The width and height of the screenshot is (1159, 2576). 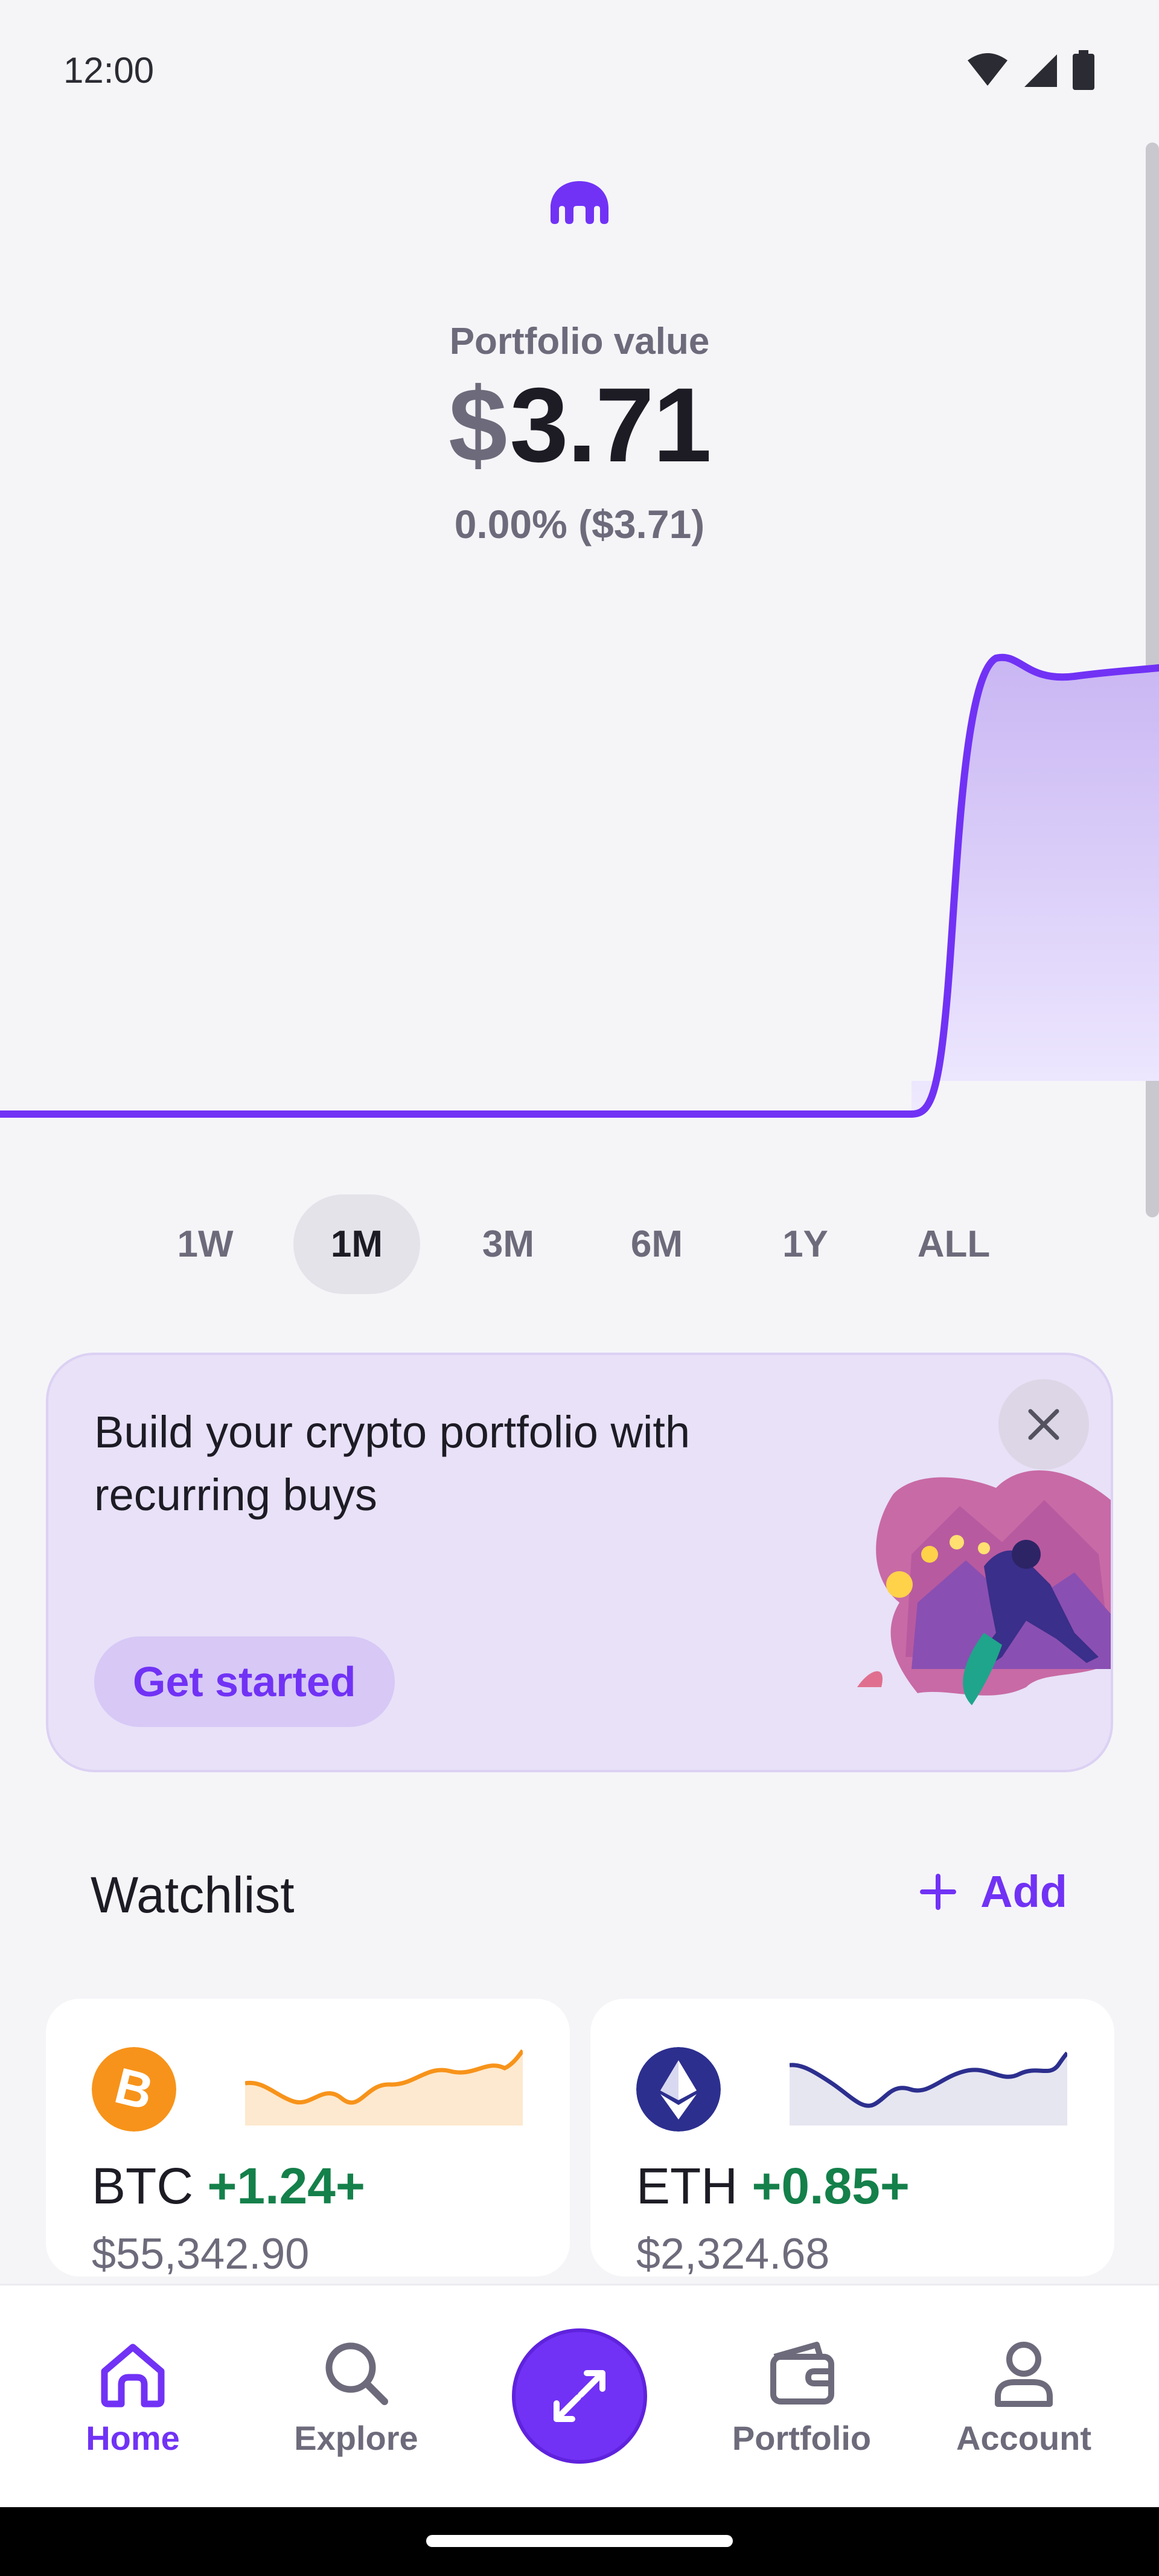 I want to click on promo-close-button, so click(x=1043, y=1424).